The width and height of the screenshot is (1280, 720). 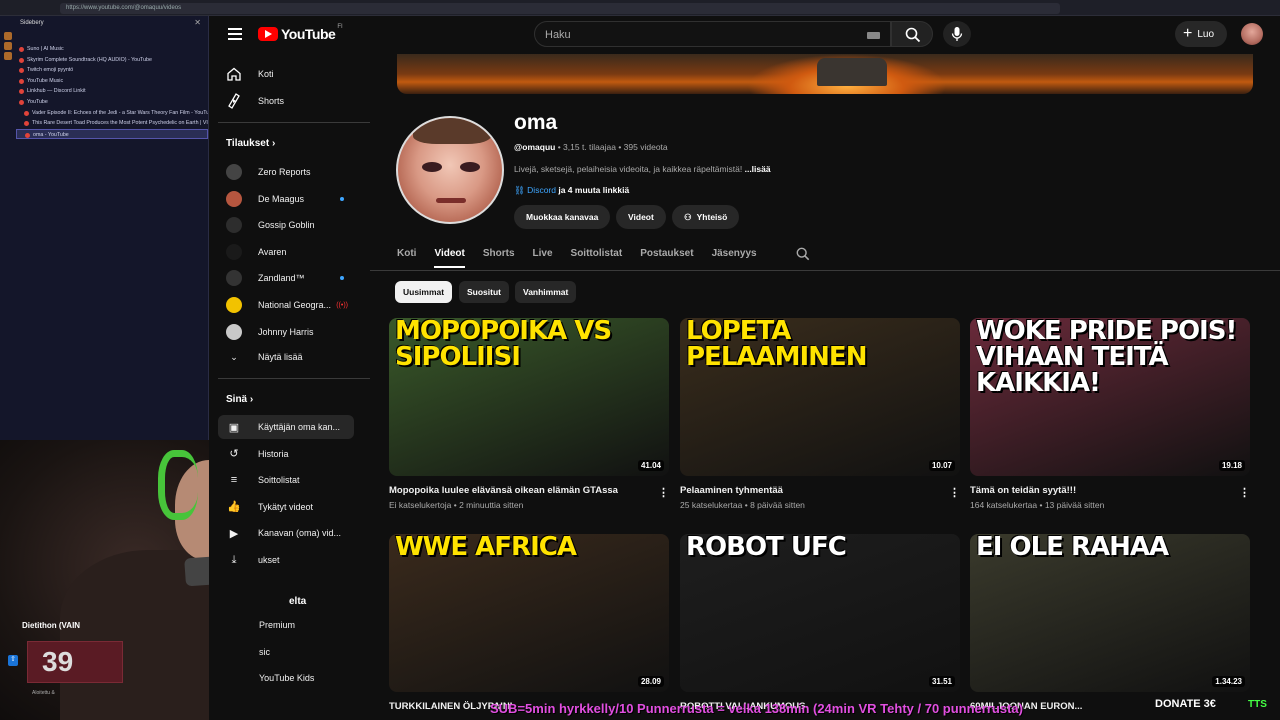 What do you see at coordinates (327, 652) in the screenshot?
I see `more-item: sic` at bounding box center [327, 652].